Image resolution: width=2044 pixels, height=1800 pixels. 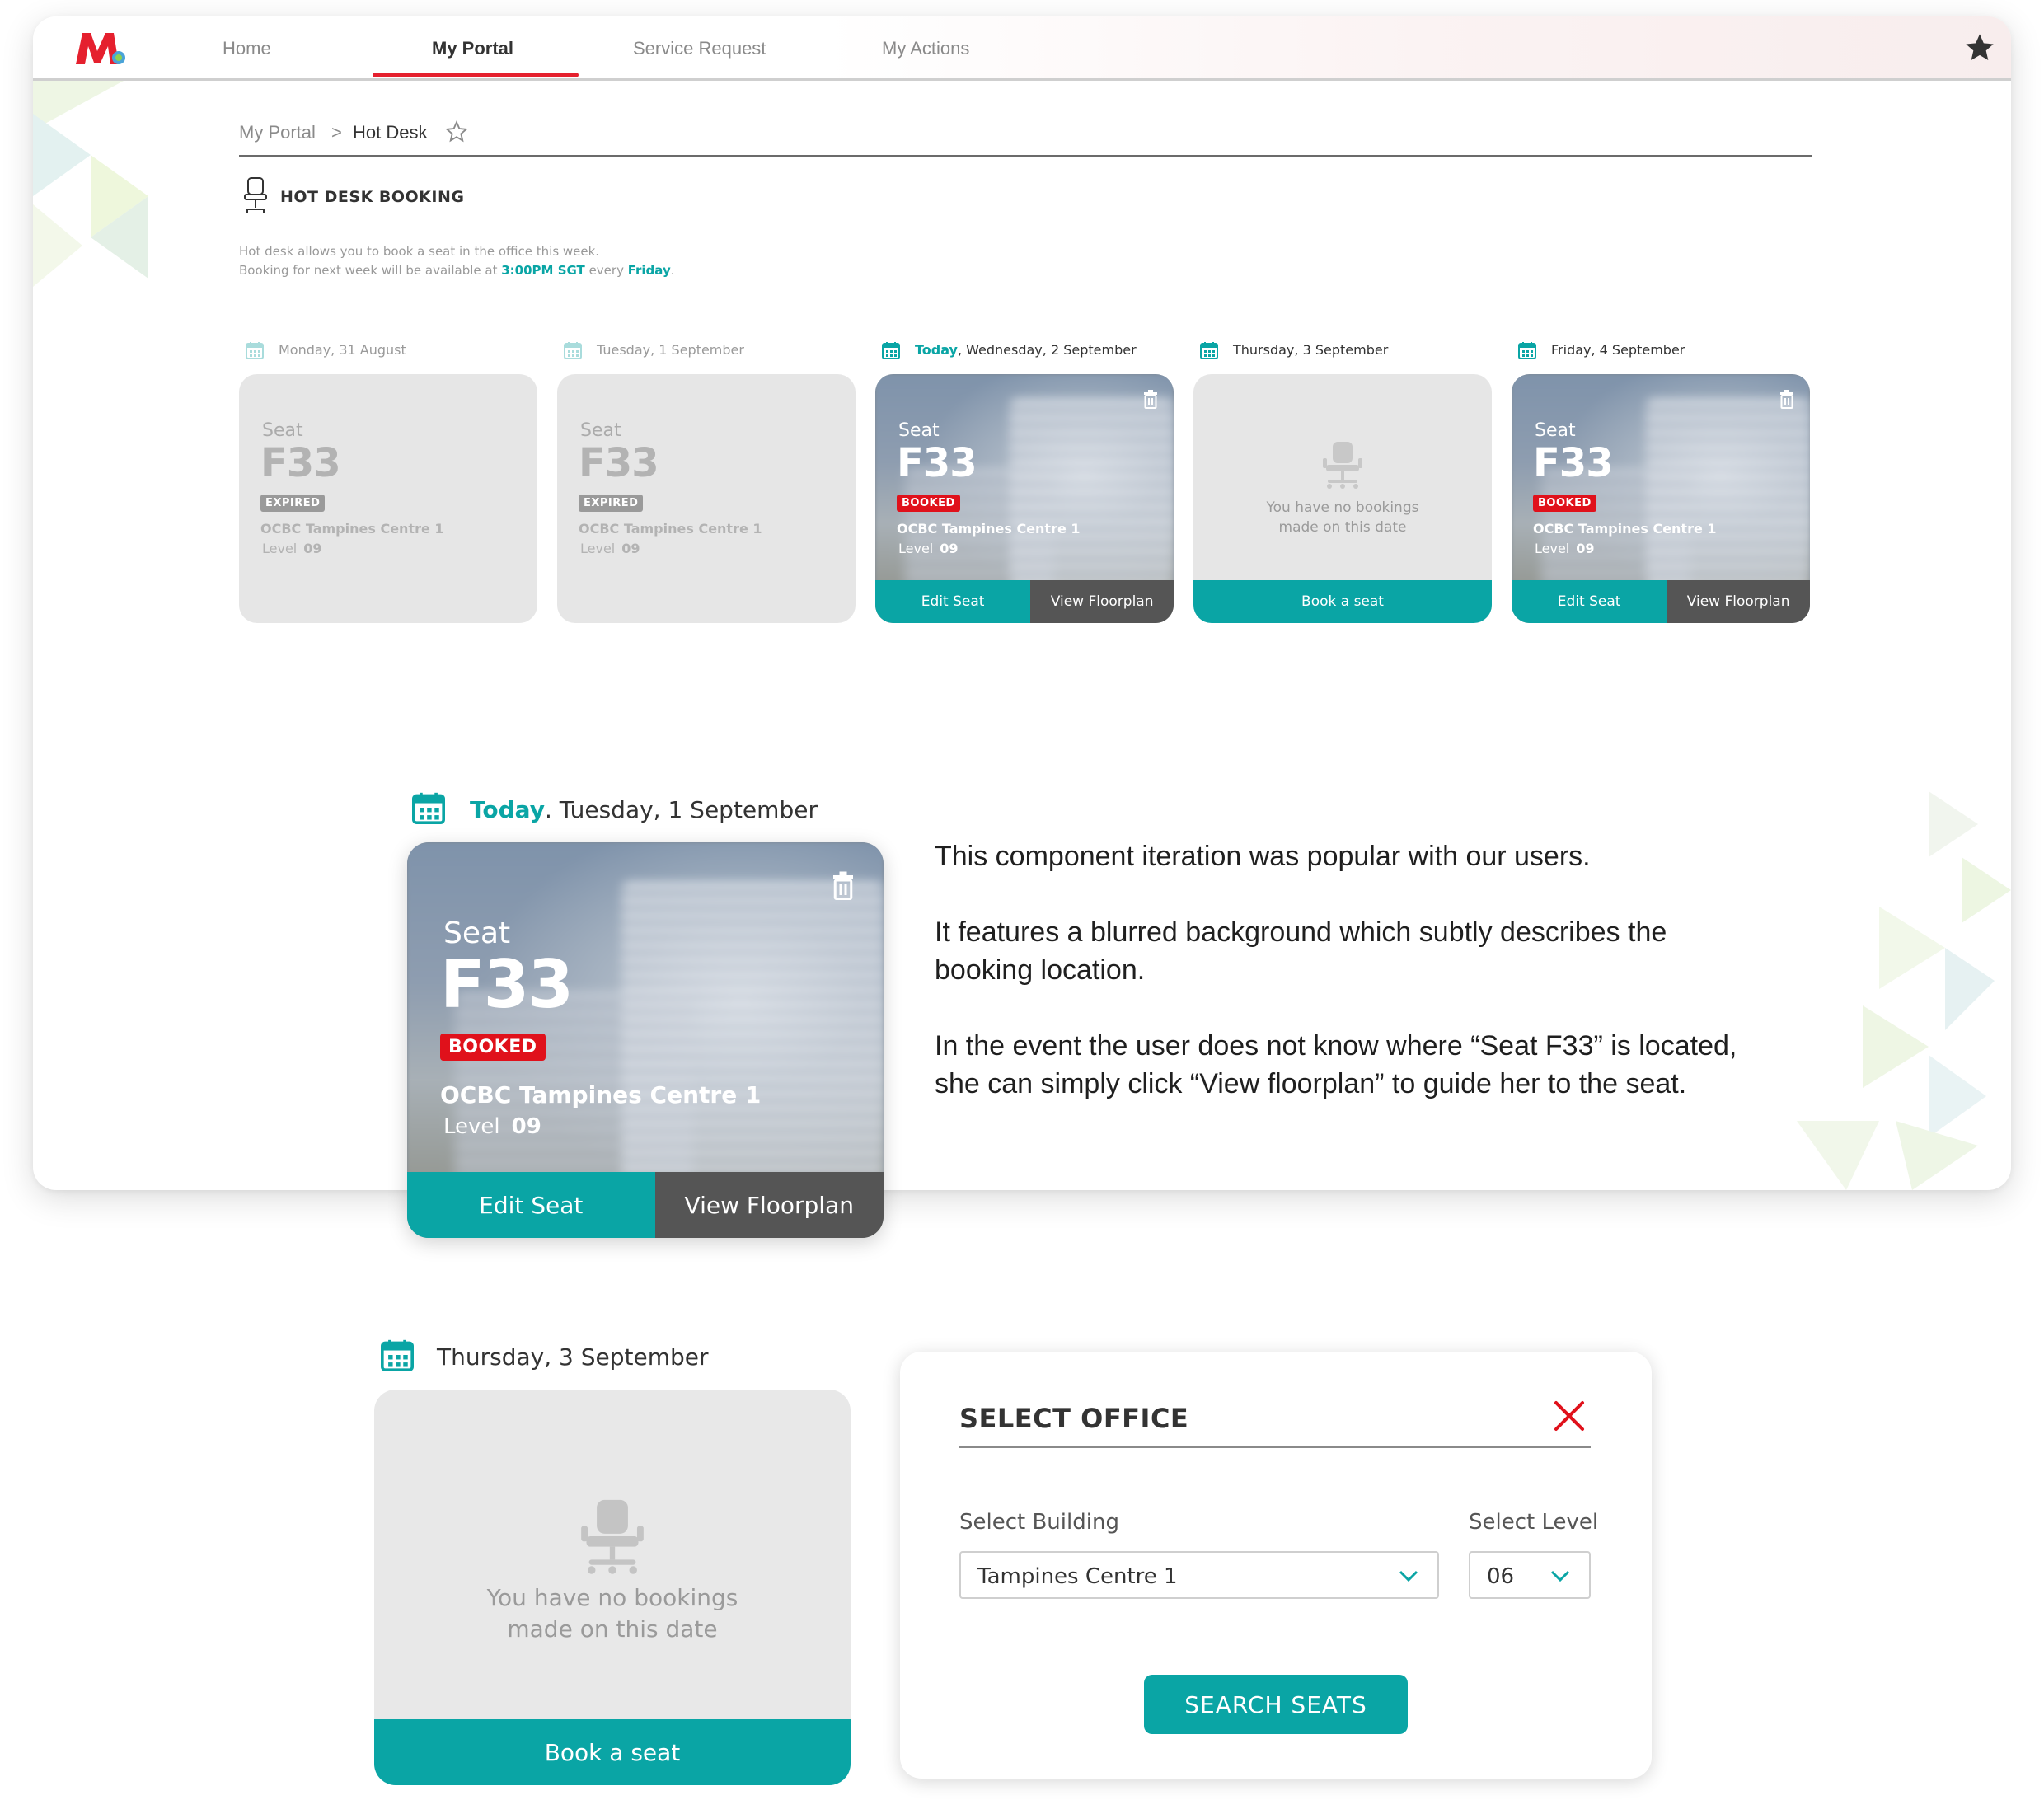 I want to click on search-seats-button: SEARCH SEATS, so click(x=1276, y=1704).